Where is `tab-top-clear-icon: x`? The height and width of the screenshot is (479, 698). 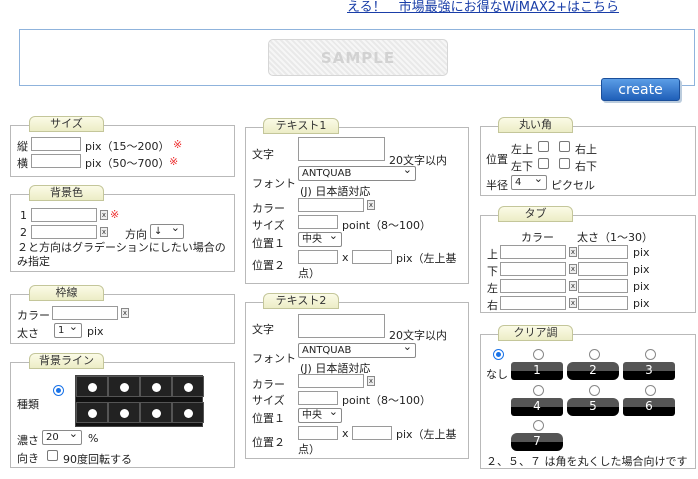
tab-top-clear-icon: x is located at coordinates (573, 252).